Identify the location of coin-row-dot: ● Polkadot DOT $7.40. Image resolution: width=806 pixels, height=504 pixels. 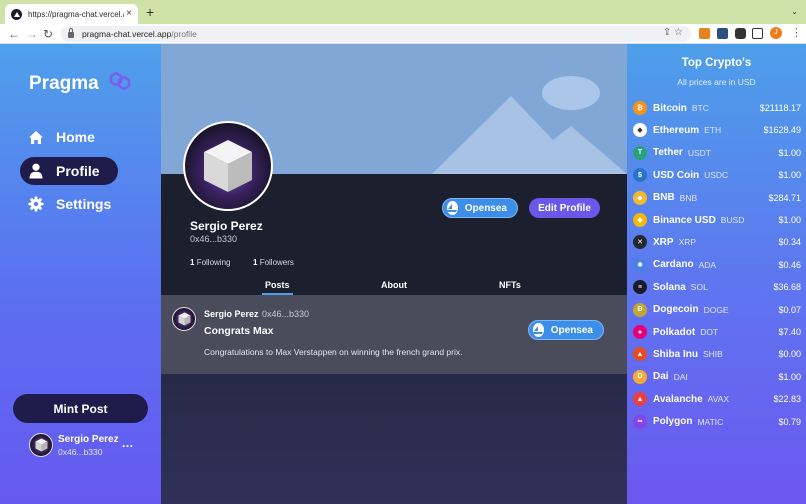
(717, 332).